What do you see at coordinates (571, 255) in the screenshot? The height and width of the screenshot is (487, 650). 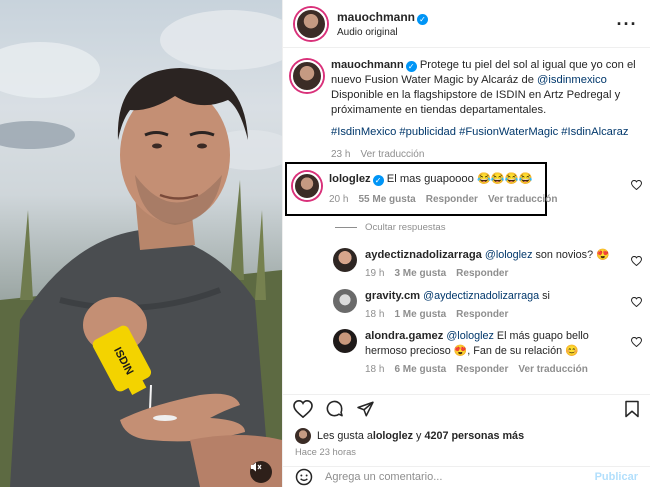 I see `reply-text: son novios? 😍` at bounding box center [571, 255].